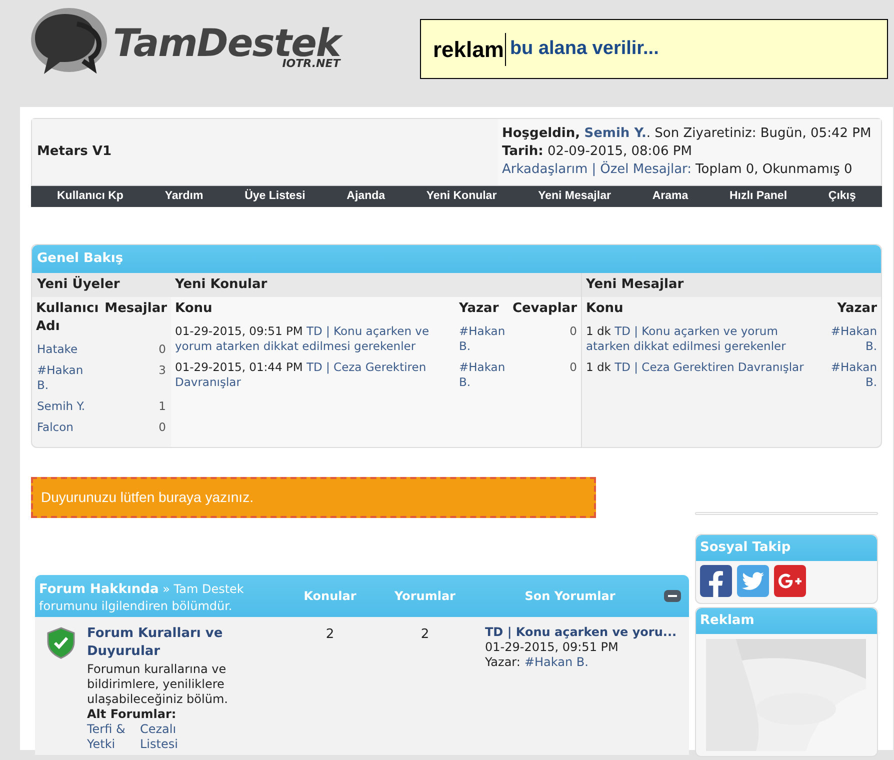  Describe the element at coordinates (731, 285) in the screenshot. I see `column-heading: Yeni Mesajlar` at that location.